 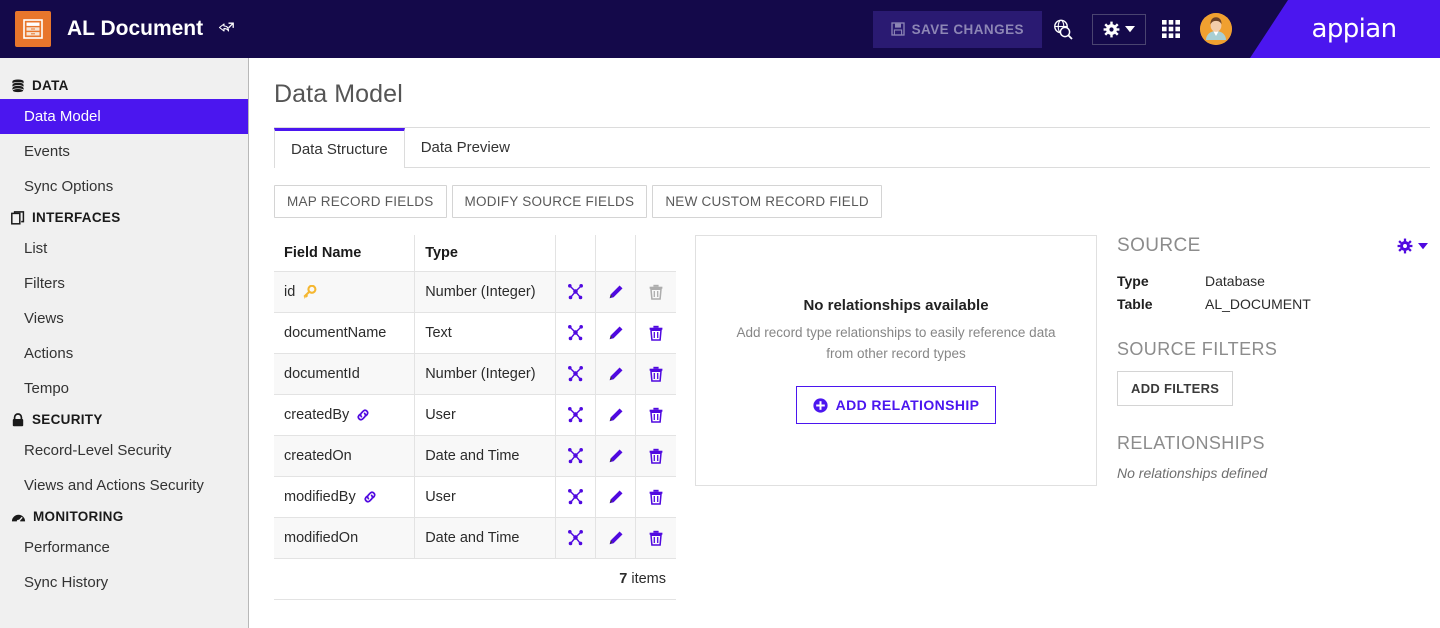 What do you see at coordinates (1111, 29) in the screenshot?
I see `gear-icon` at bounding box center [1111, 29].